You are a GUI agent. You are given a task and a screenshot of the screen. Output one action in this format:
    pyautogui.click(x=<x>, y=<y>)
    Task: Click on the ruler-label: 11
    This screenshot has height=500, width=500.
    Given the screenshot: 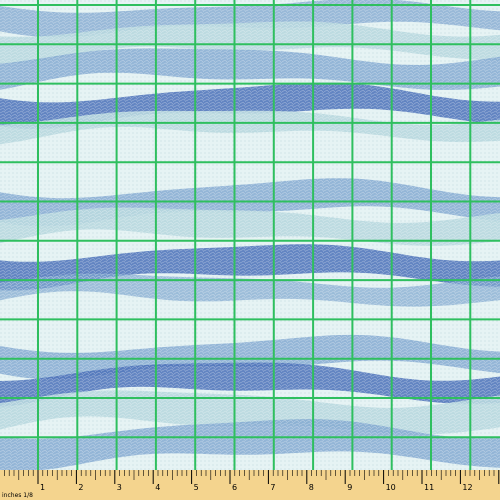 What is the action you would take?
    pyautogui.click(x=429, y=487)
    